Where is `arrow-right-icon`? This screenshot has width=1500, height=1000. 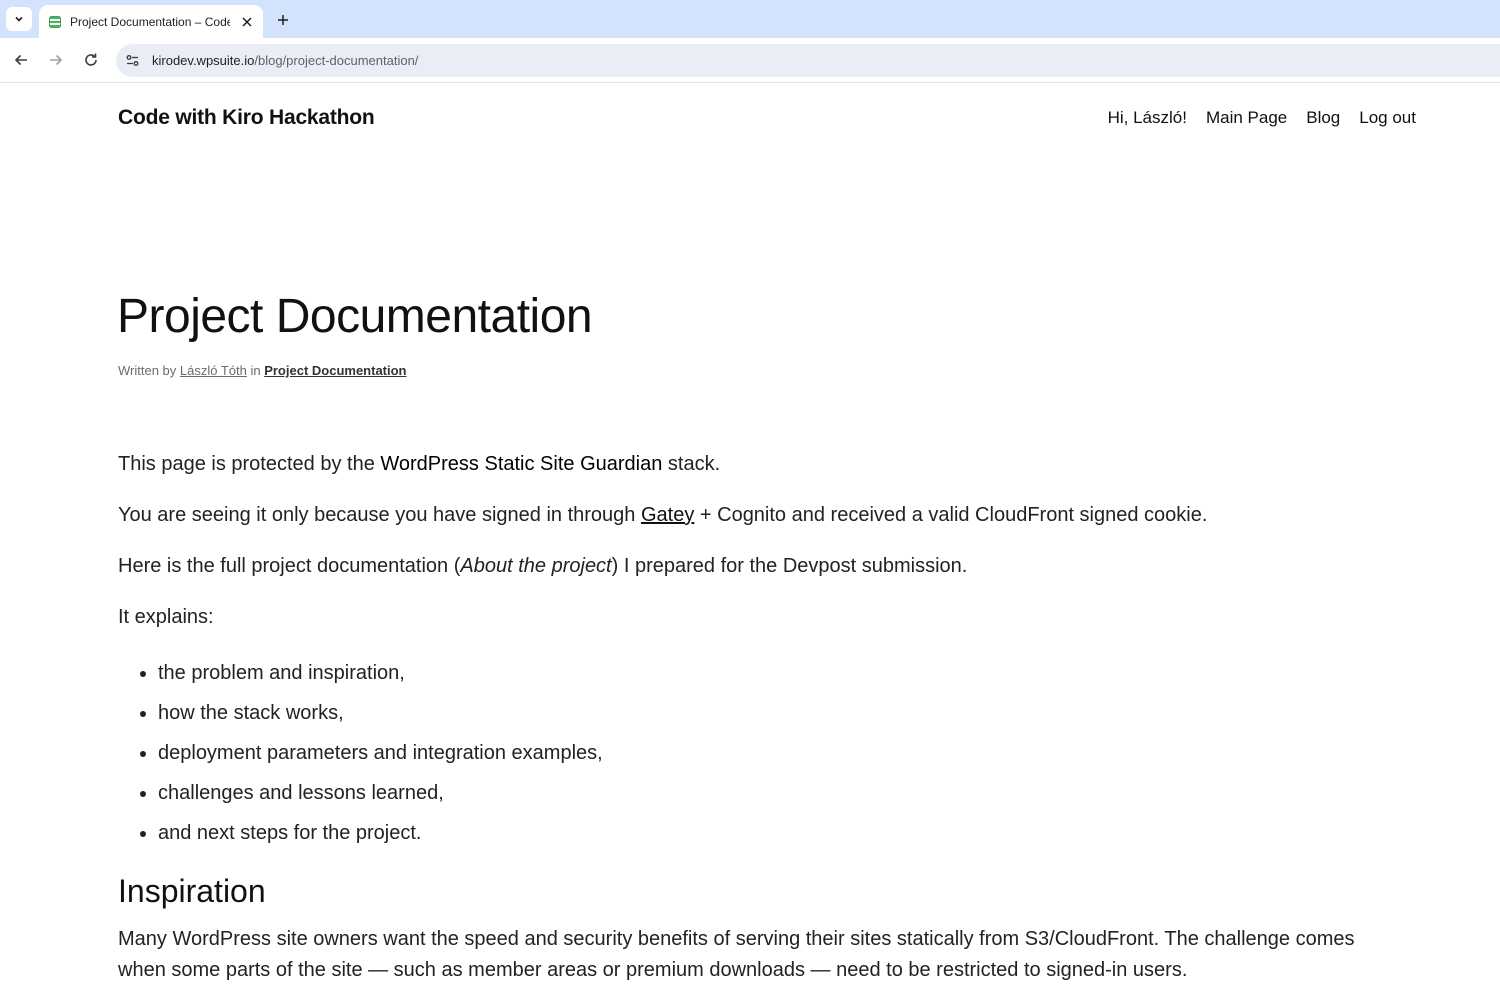 arrow-right-icon is located at coordinates (56, 60).